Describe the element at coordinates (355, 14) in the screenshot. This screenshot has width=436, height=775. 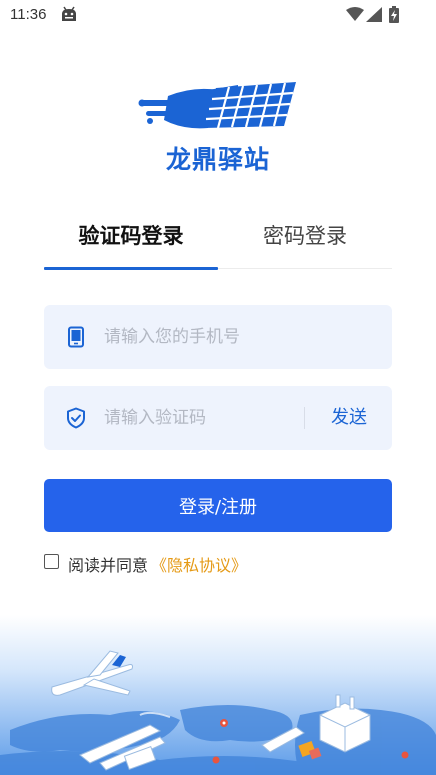
I see `wifi-icon` at that location.